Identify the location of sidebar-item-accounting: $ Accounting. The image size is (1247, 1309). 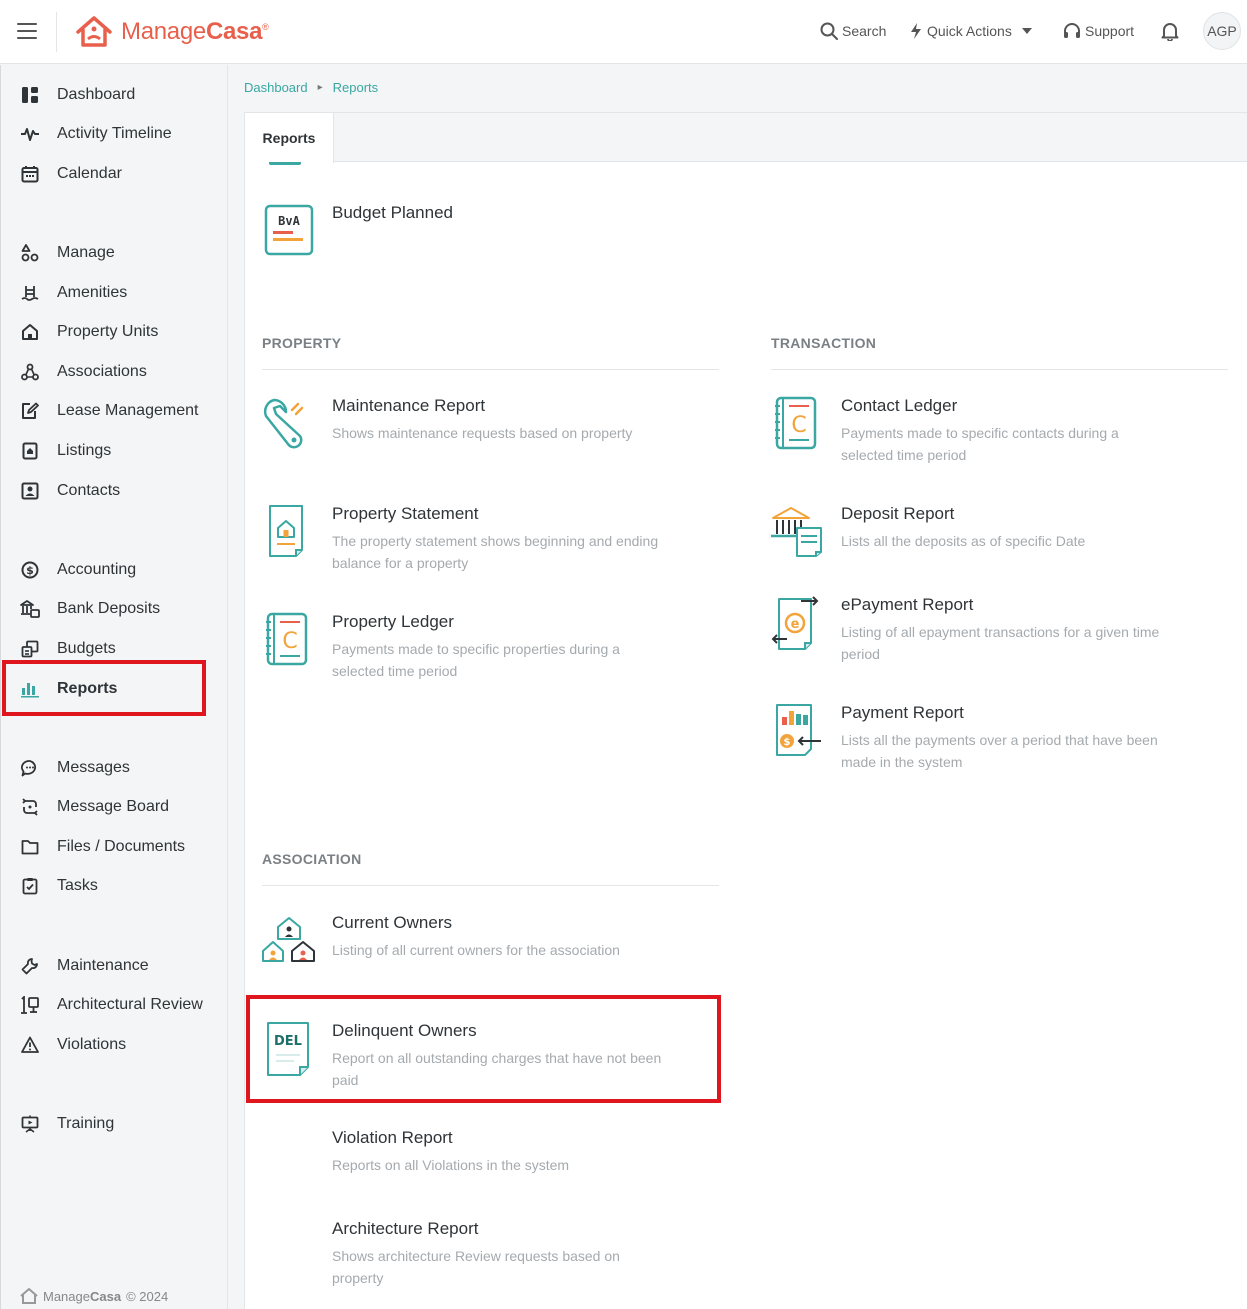
(77, 570).